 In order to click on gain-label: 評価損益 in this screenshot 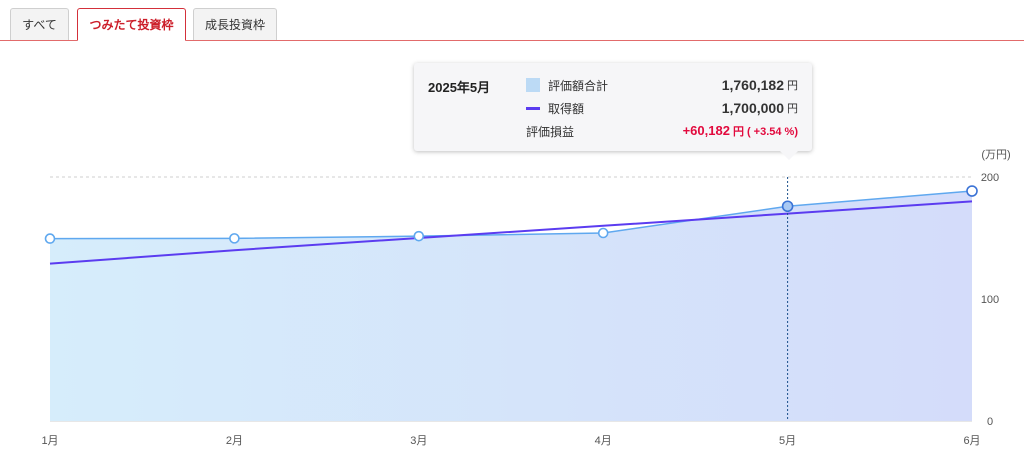, I will do `click(550, 131)`.